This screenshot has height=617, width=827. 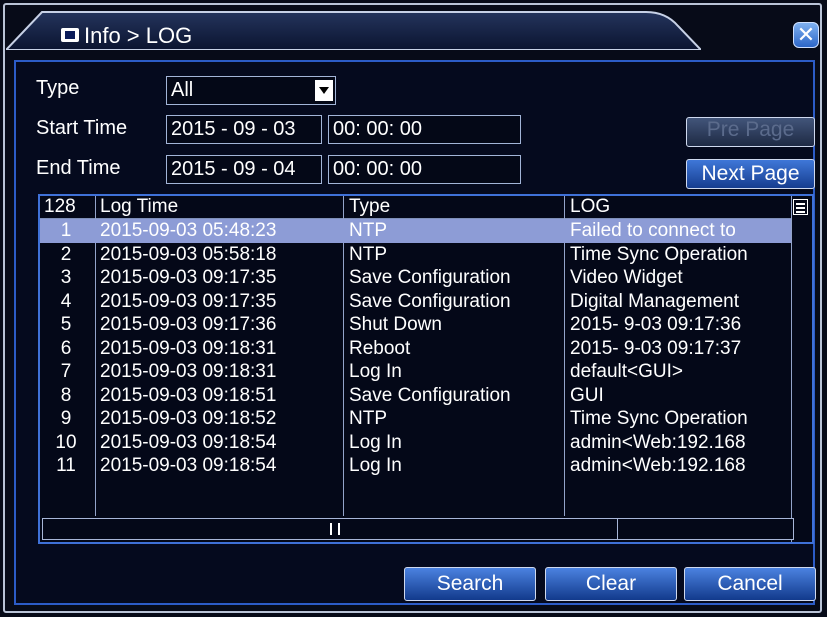 What do you see at coordinates (395, 324) in the screenshot?
I see `row-type: Shut Down` at bounding box center [395, 324].